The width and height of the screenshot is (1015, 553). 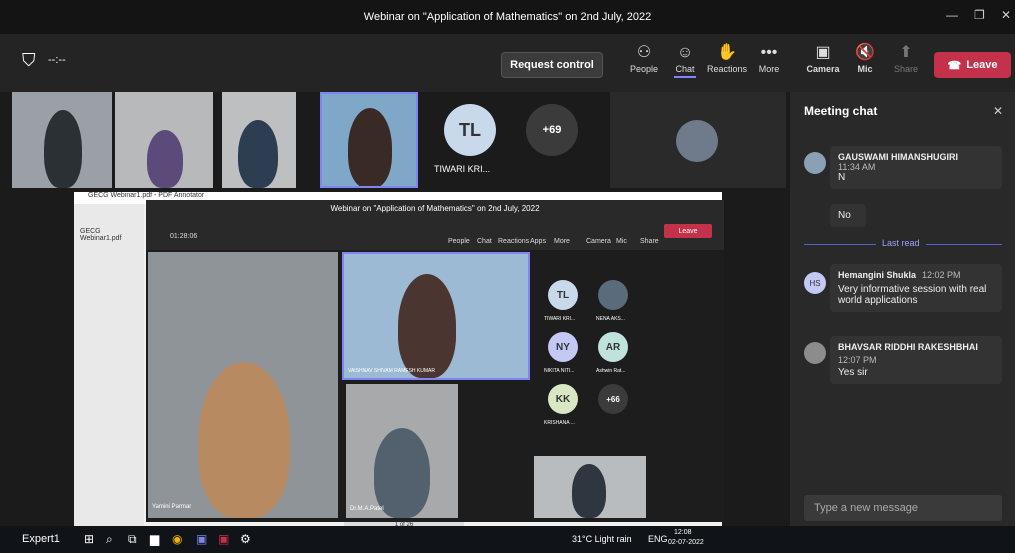 What do you see at coordinates (613, 295) in the screenshot?
I see `shared-avatar-photo` at bounding box center [613, 295].